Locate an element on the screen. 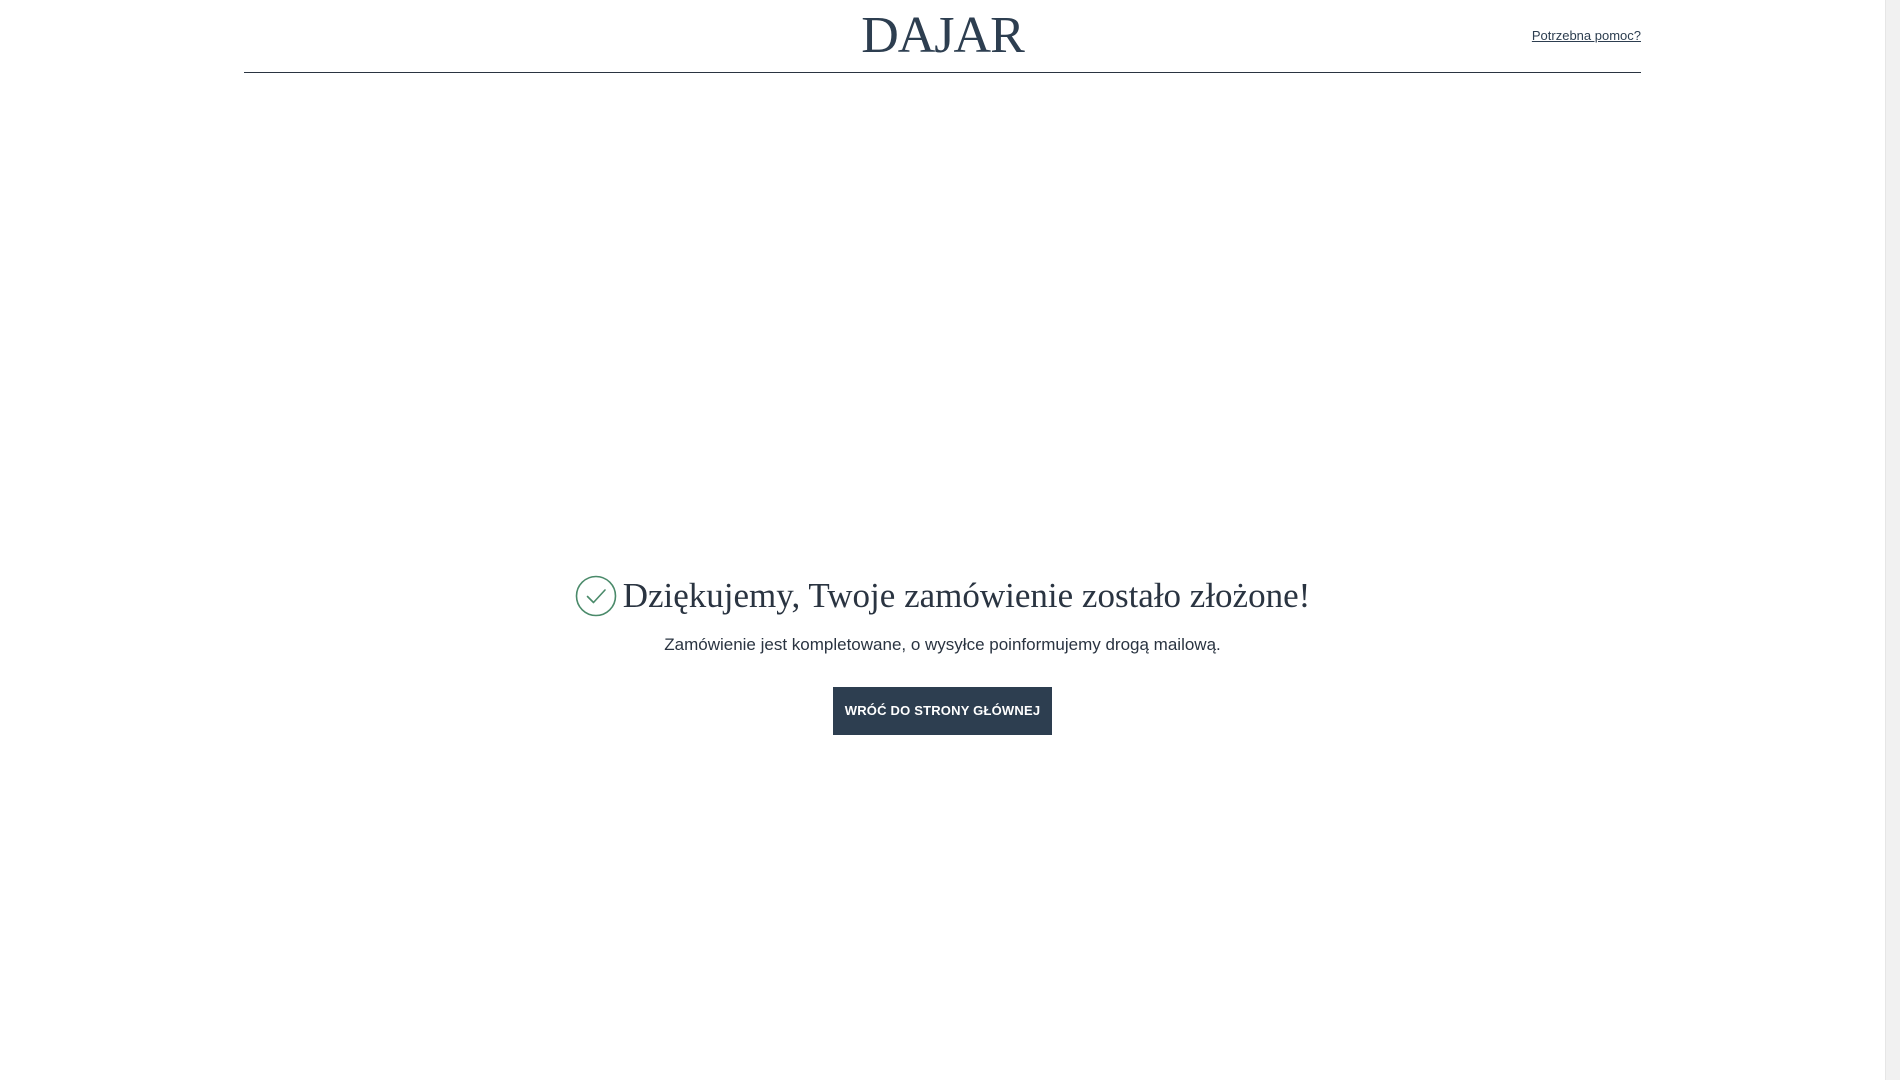  help-link: Potrzebna pomoc? is located at coordinates (1586, 35).